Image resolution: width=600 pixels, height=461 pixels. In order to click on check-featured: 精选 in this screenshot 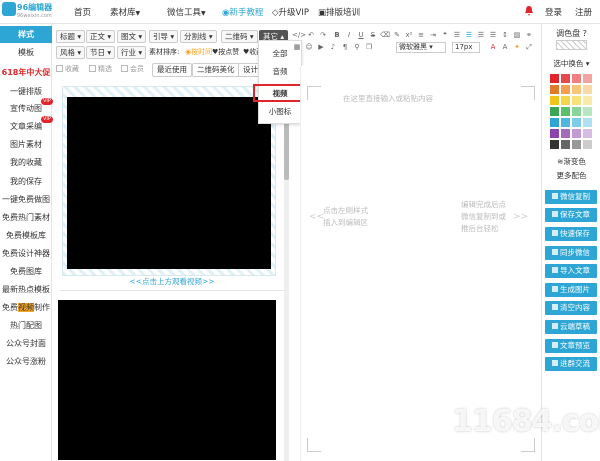, I will do `click(100, 69)`.